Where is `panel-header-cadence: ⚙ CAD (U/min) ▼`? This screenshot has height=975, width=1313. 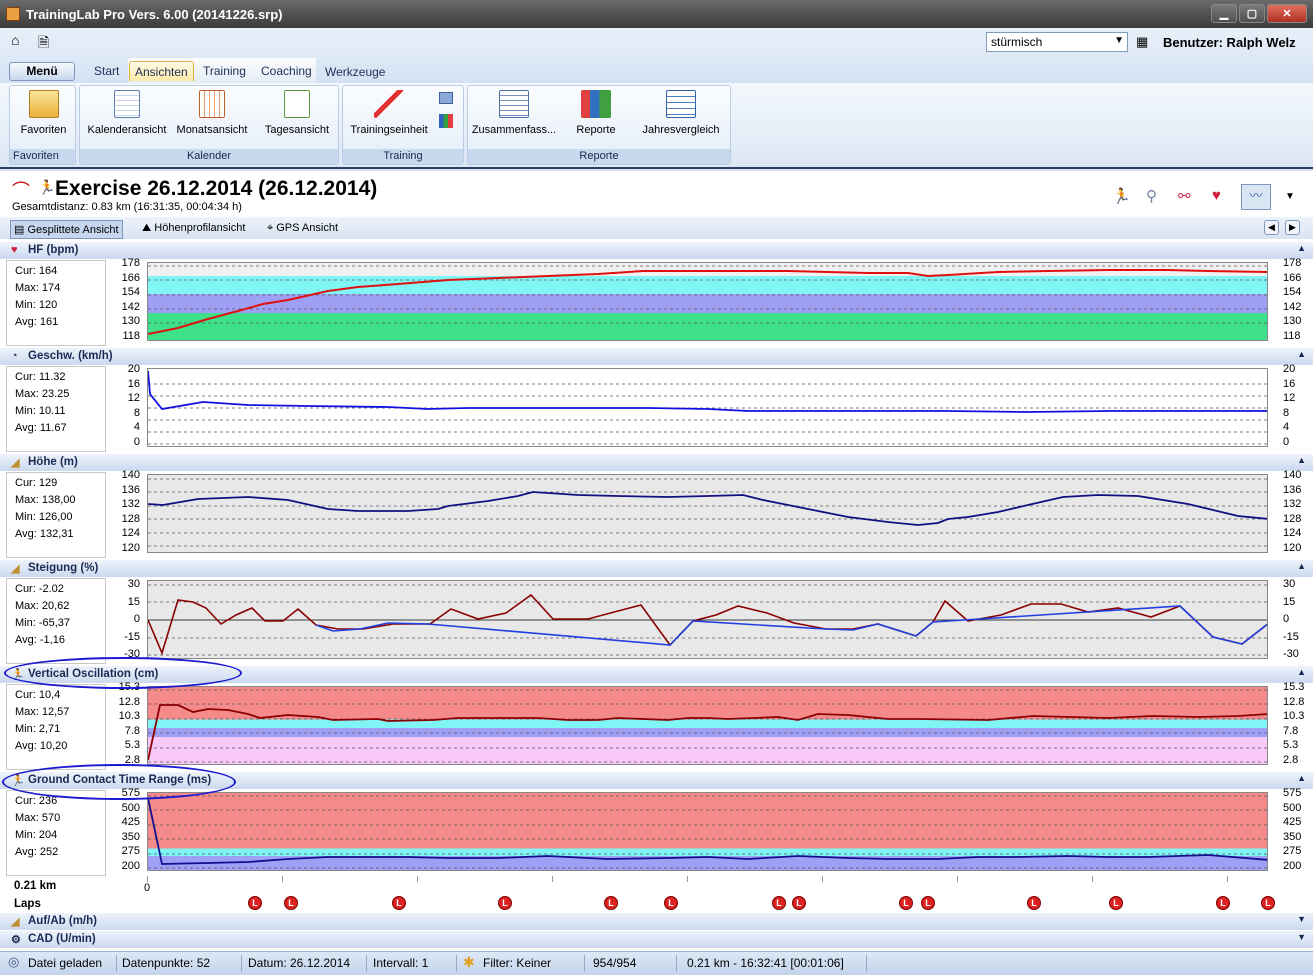 panel-header-cadence: ⚙ CAD (U/min) ▼ is located at coordinates (656, 939).